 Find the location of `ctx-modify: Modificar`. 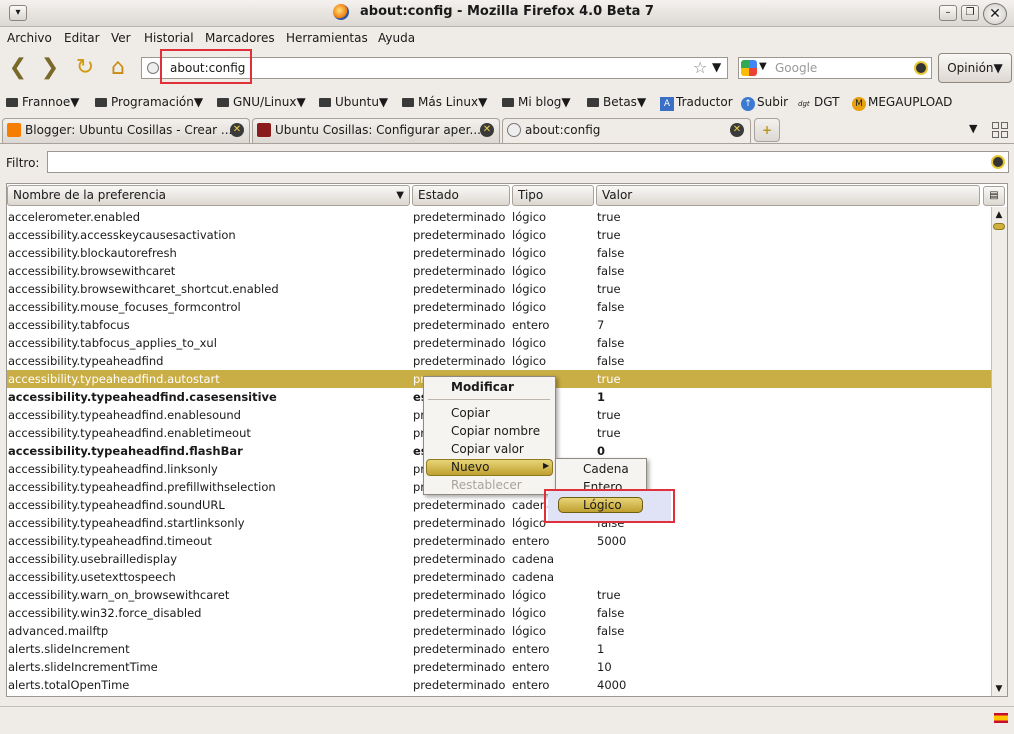

ctx-modify: Modificar is located at coordinates (482, 387).